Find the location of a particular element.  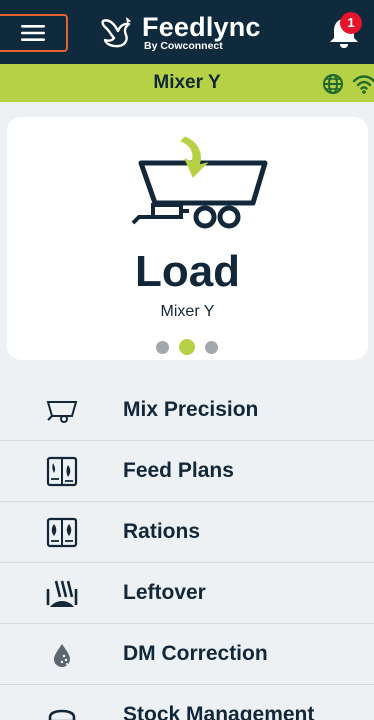

device-name: Mixer Y is located at coordinates (187, 82).